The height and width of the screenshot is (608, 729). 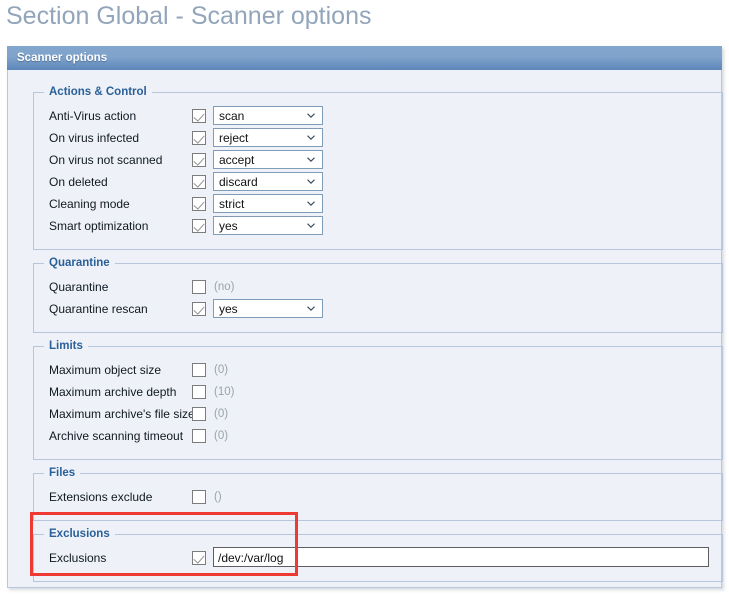 What do you see at coordinates (224, 287) in the screenshot?
I see `readonly-value-quarantine: (no)` at bounding box center [224, 287].